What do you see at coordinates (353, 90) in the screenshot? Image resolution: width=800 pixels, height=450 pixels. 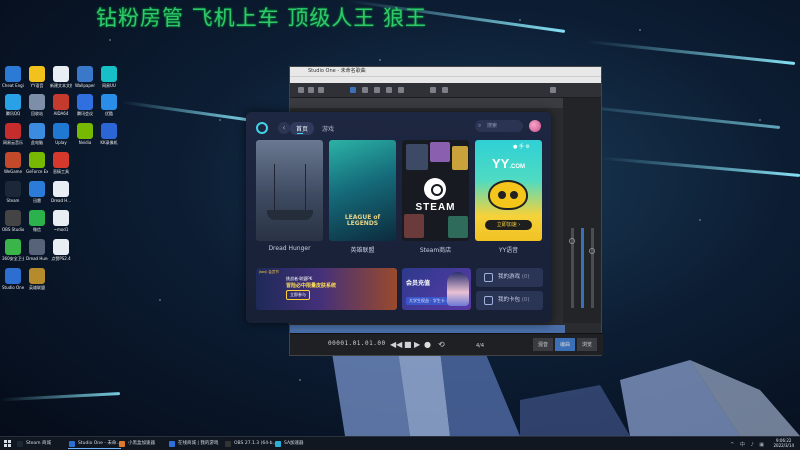 I see `arrow-tool-icon` at bounding box center [353, 90].